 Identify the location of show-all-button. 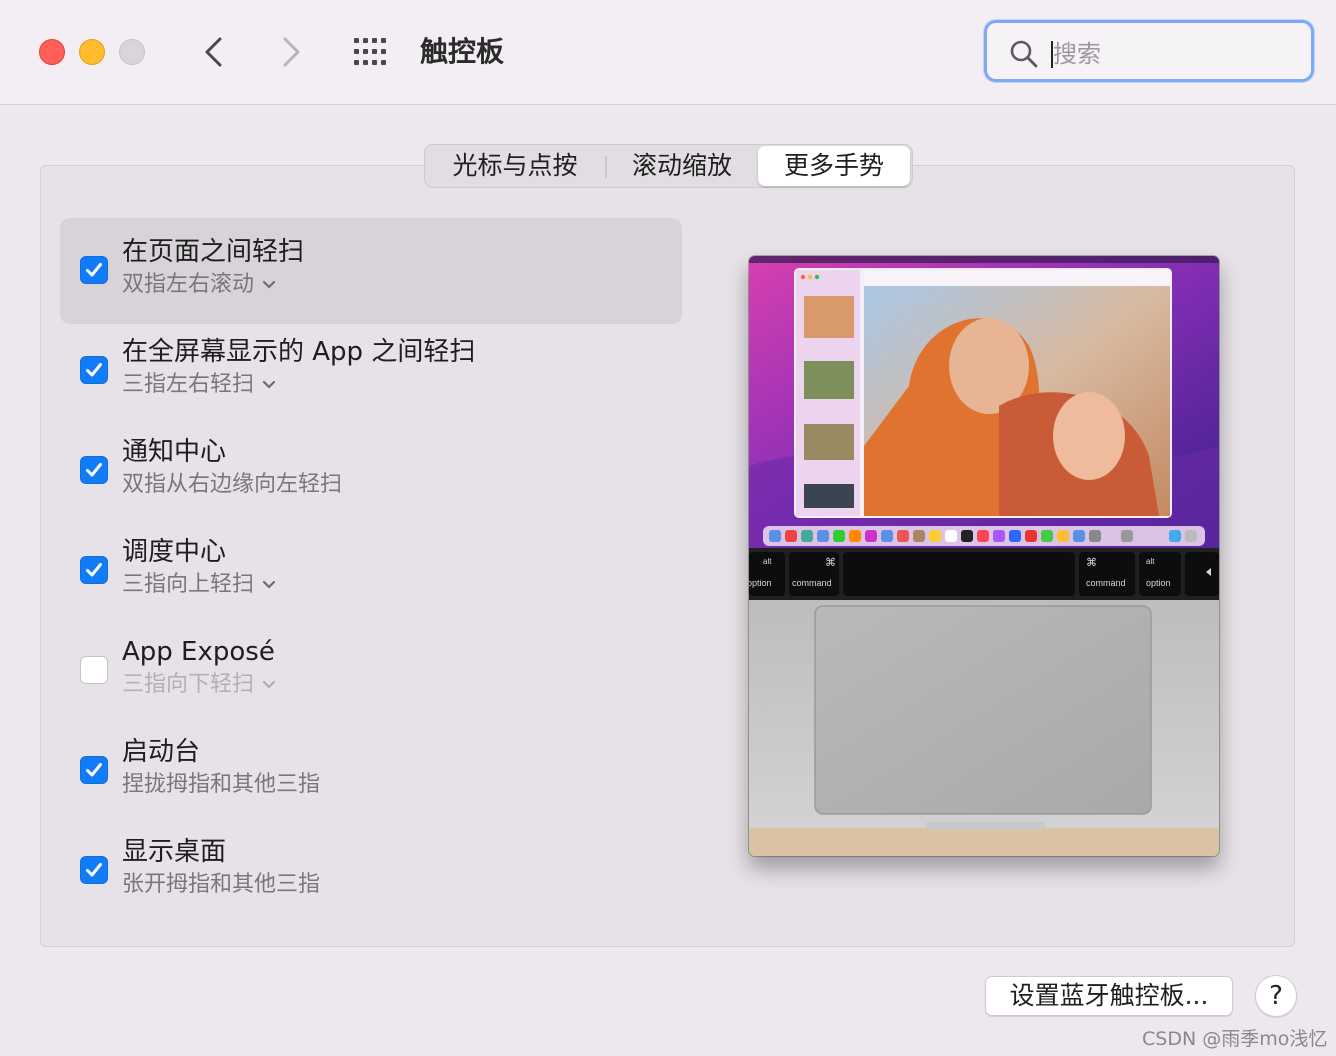
(372, 52).